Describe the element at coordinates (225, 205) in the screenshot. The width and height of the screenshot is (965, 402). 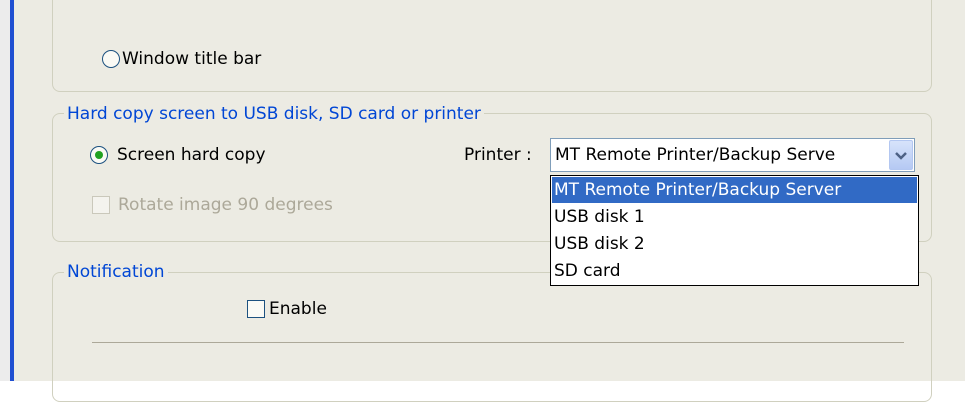
I see `rotate-image-label: Rotate image 90 degrees` at that location.